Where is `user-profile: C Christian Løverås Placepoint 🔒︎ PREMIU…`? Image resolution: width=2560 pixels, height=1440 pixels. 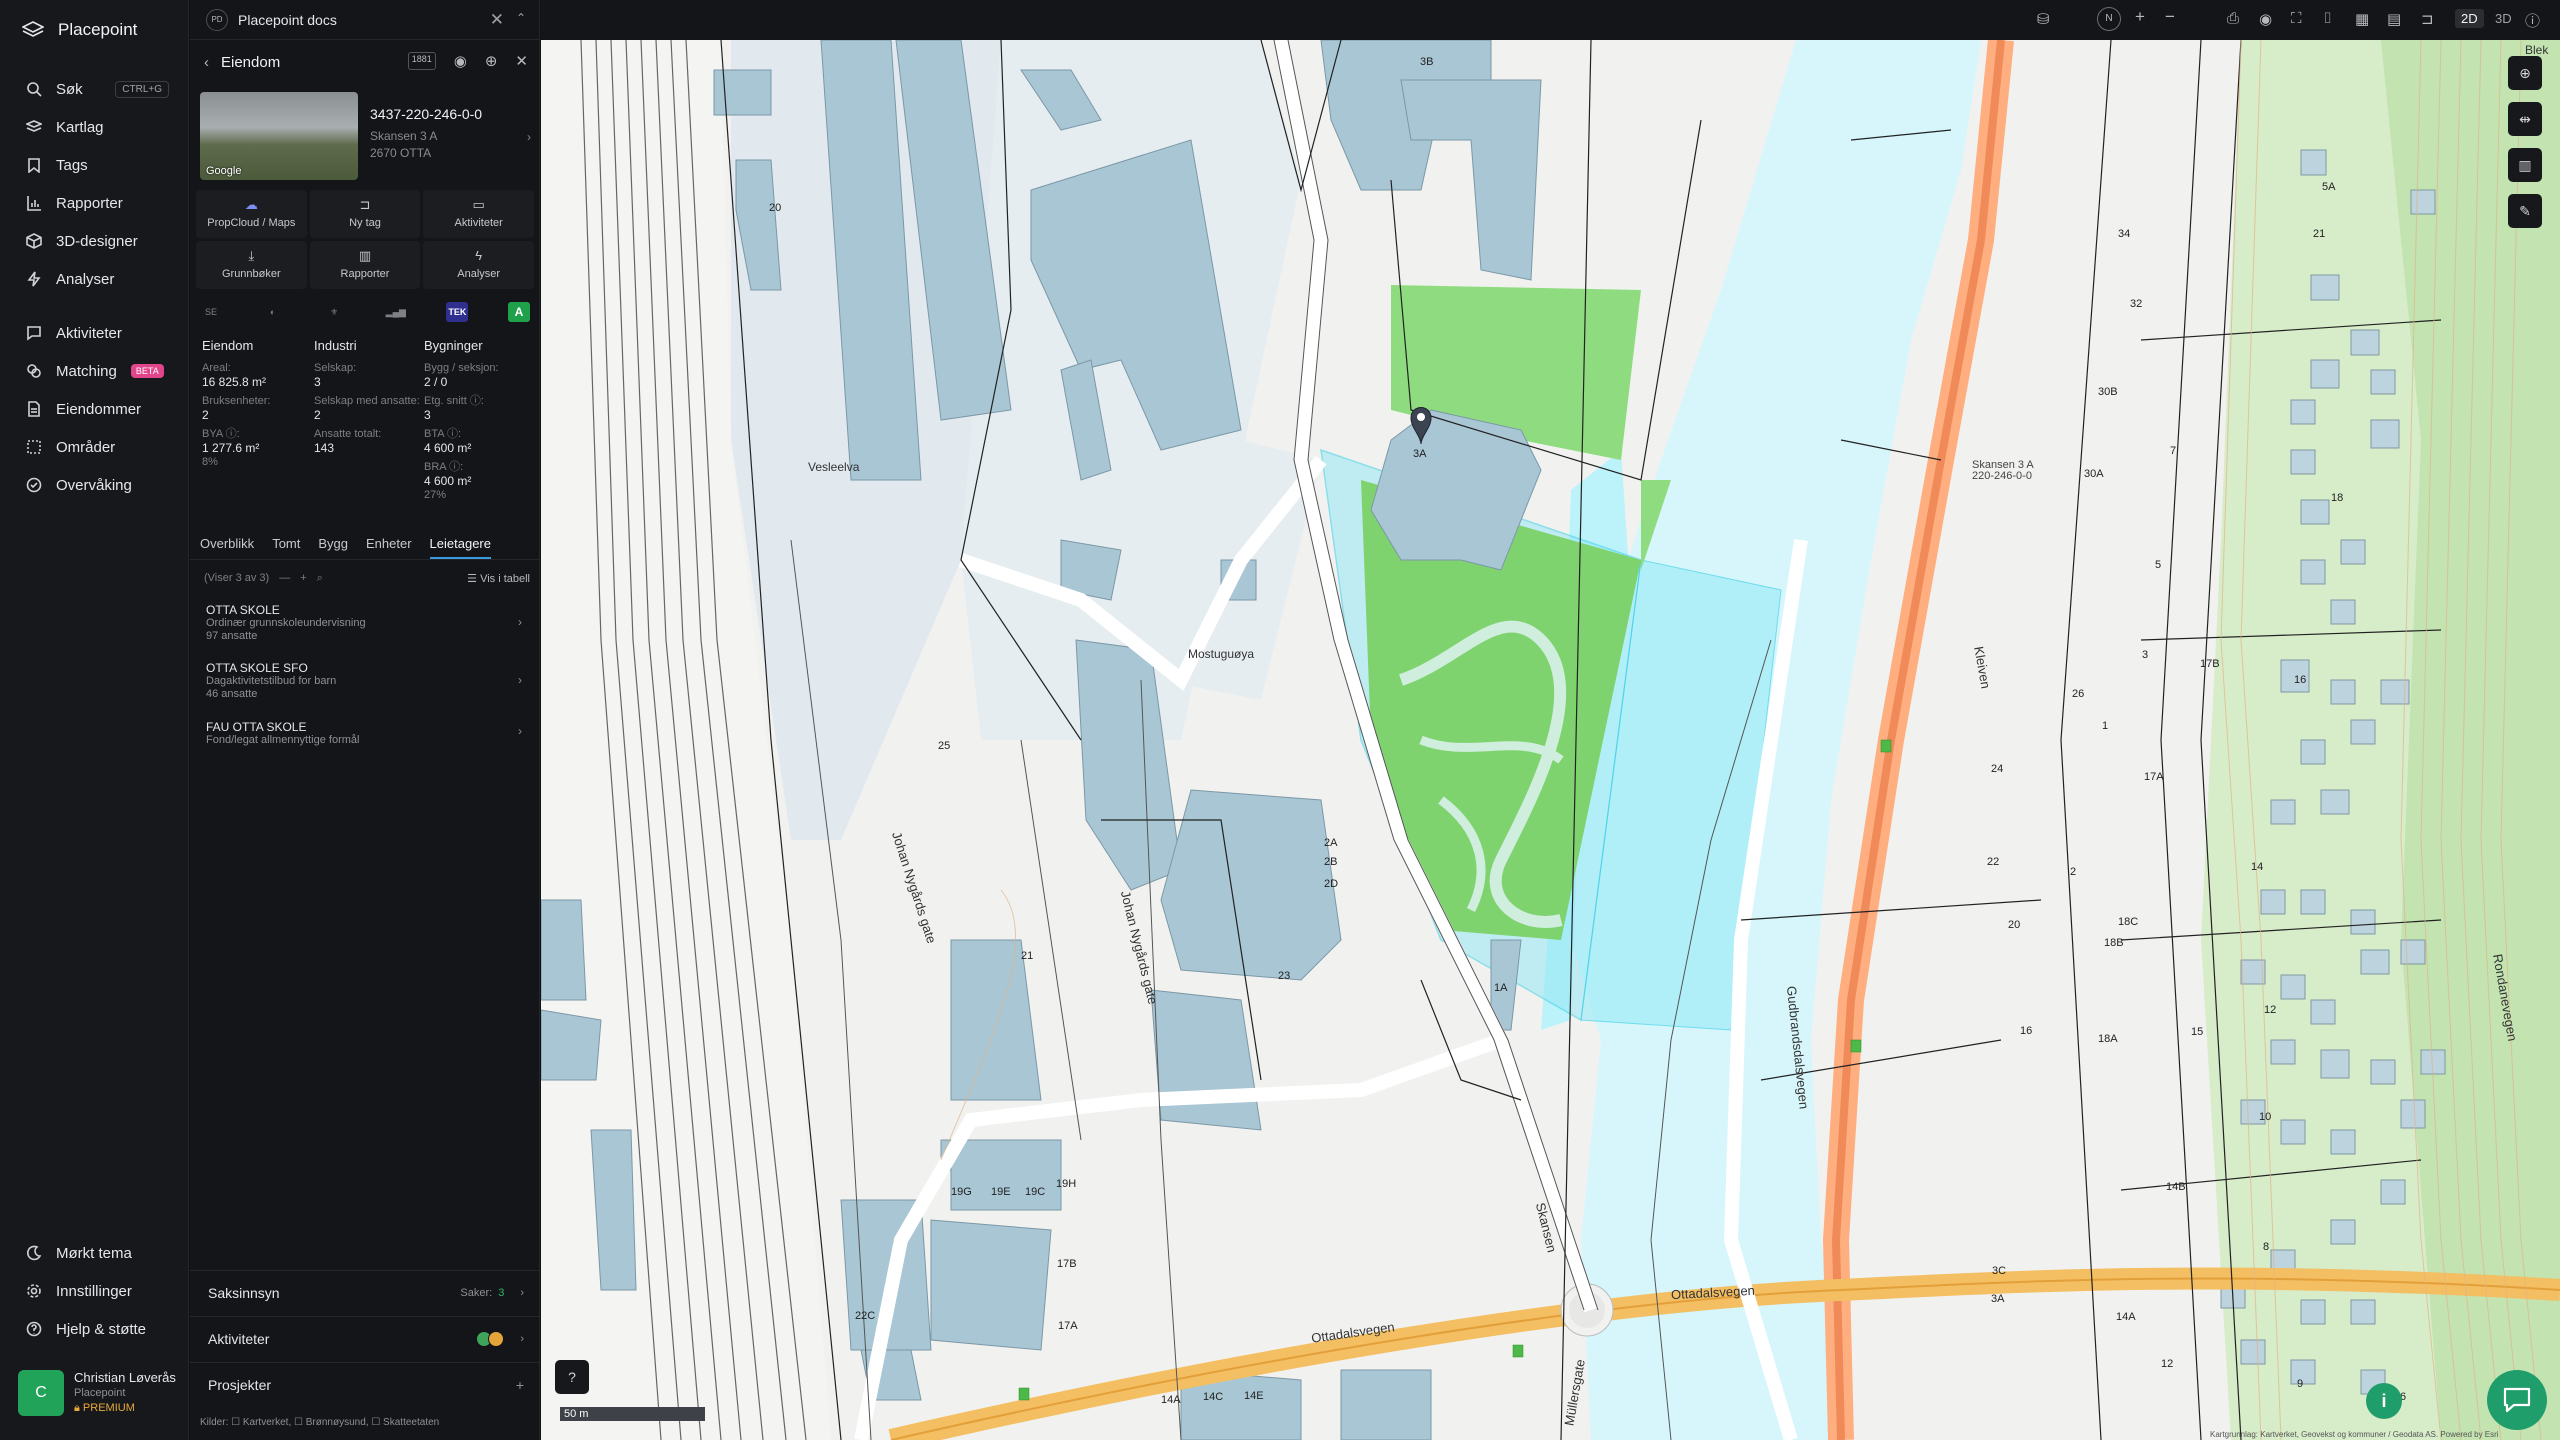
user-profile: C Christian Løverås Placepoint 🔒︎ PREMIU… is located at coordinates (98, 1396).